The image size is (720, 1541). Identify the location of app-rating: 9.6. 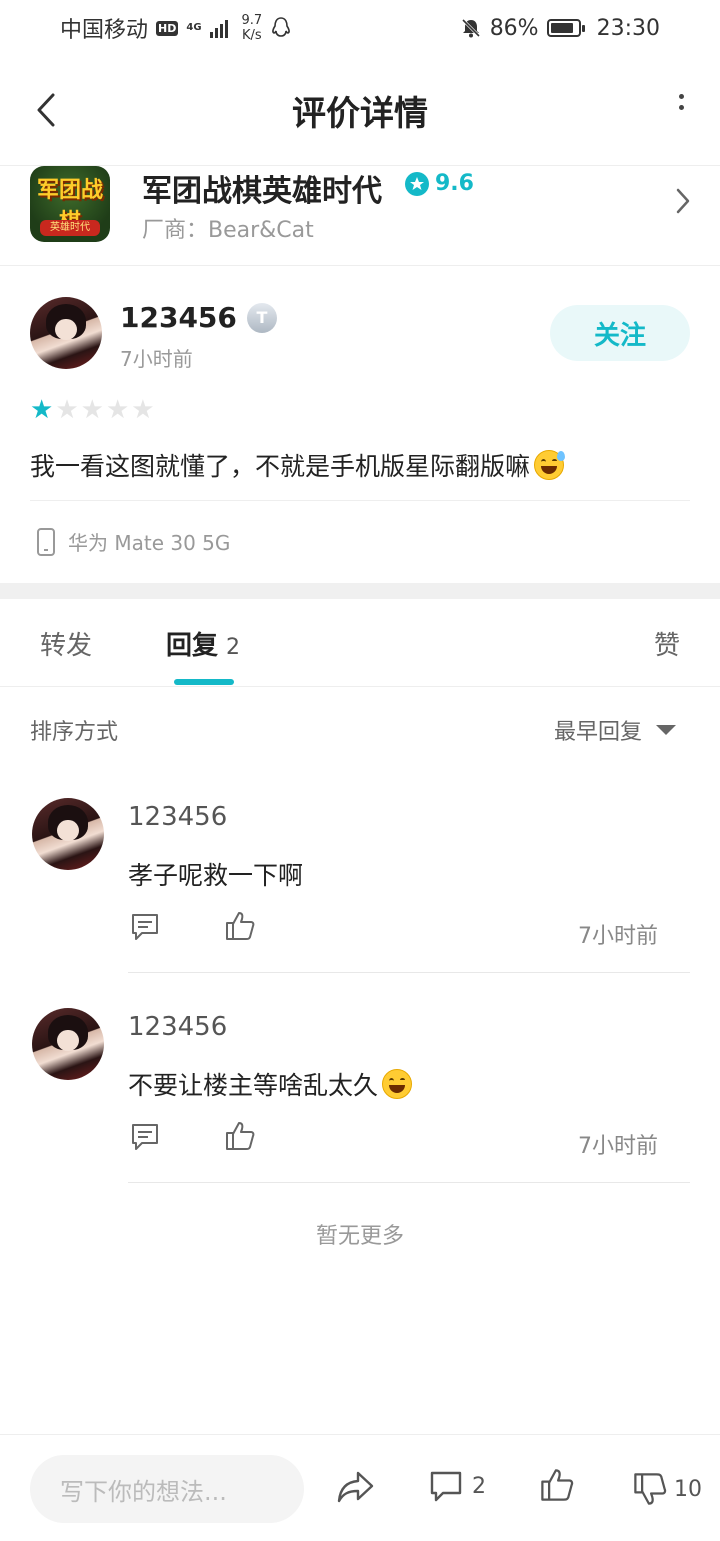
(439, 183).